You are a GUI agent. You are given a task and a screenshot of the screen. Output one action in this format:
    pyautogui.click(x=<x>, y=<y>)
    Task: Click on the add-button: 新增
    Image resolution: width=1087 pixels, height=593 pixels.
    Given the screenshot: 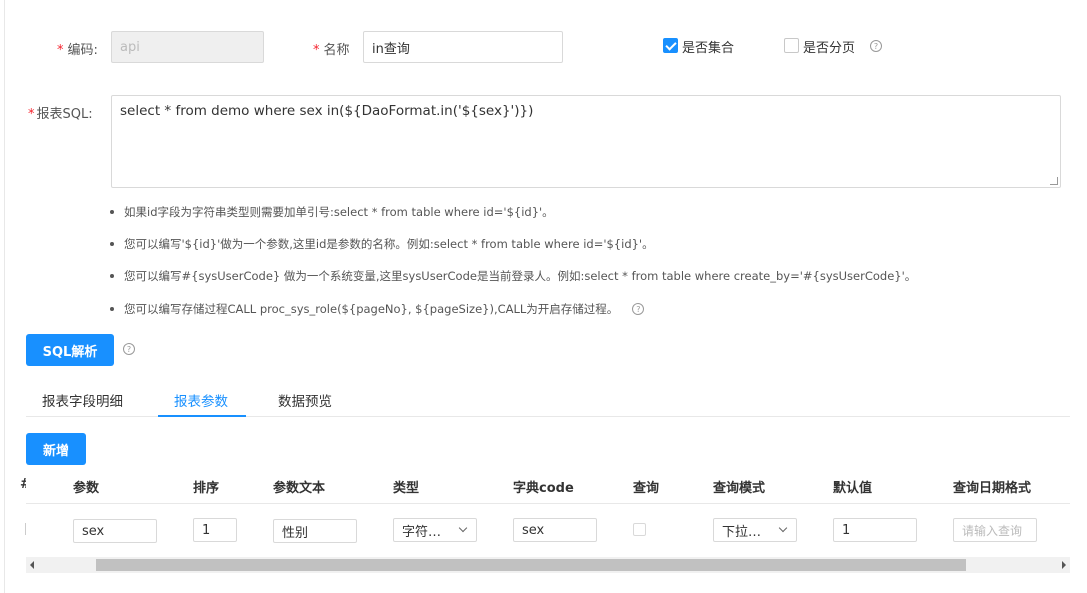 What is the action you would take?
    pyautogui.click(x=56, y=449)
    